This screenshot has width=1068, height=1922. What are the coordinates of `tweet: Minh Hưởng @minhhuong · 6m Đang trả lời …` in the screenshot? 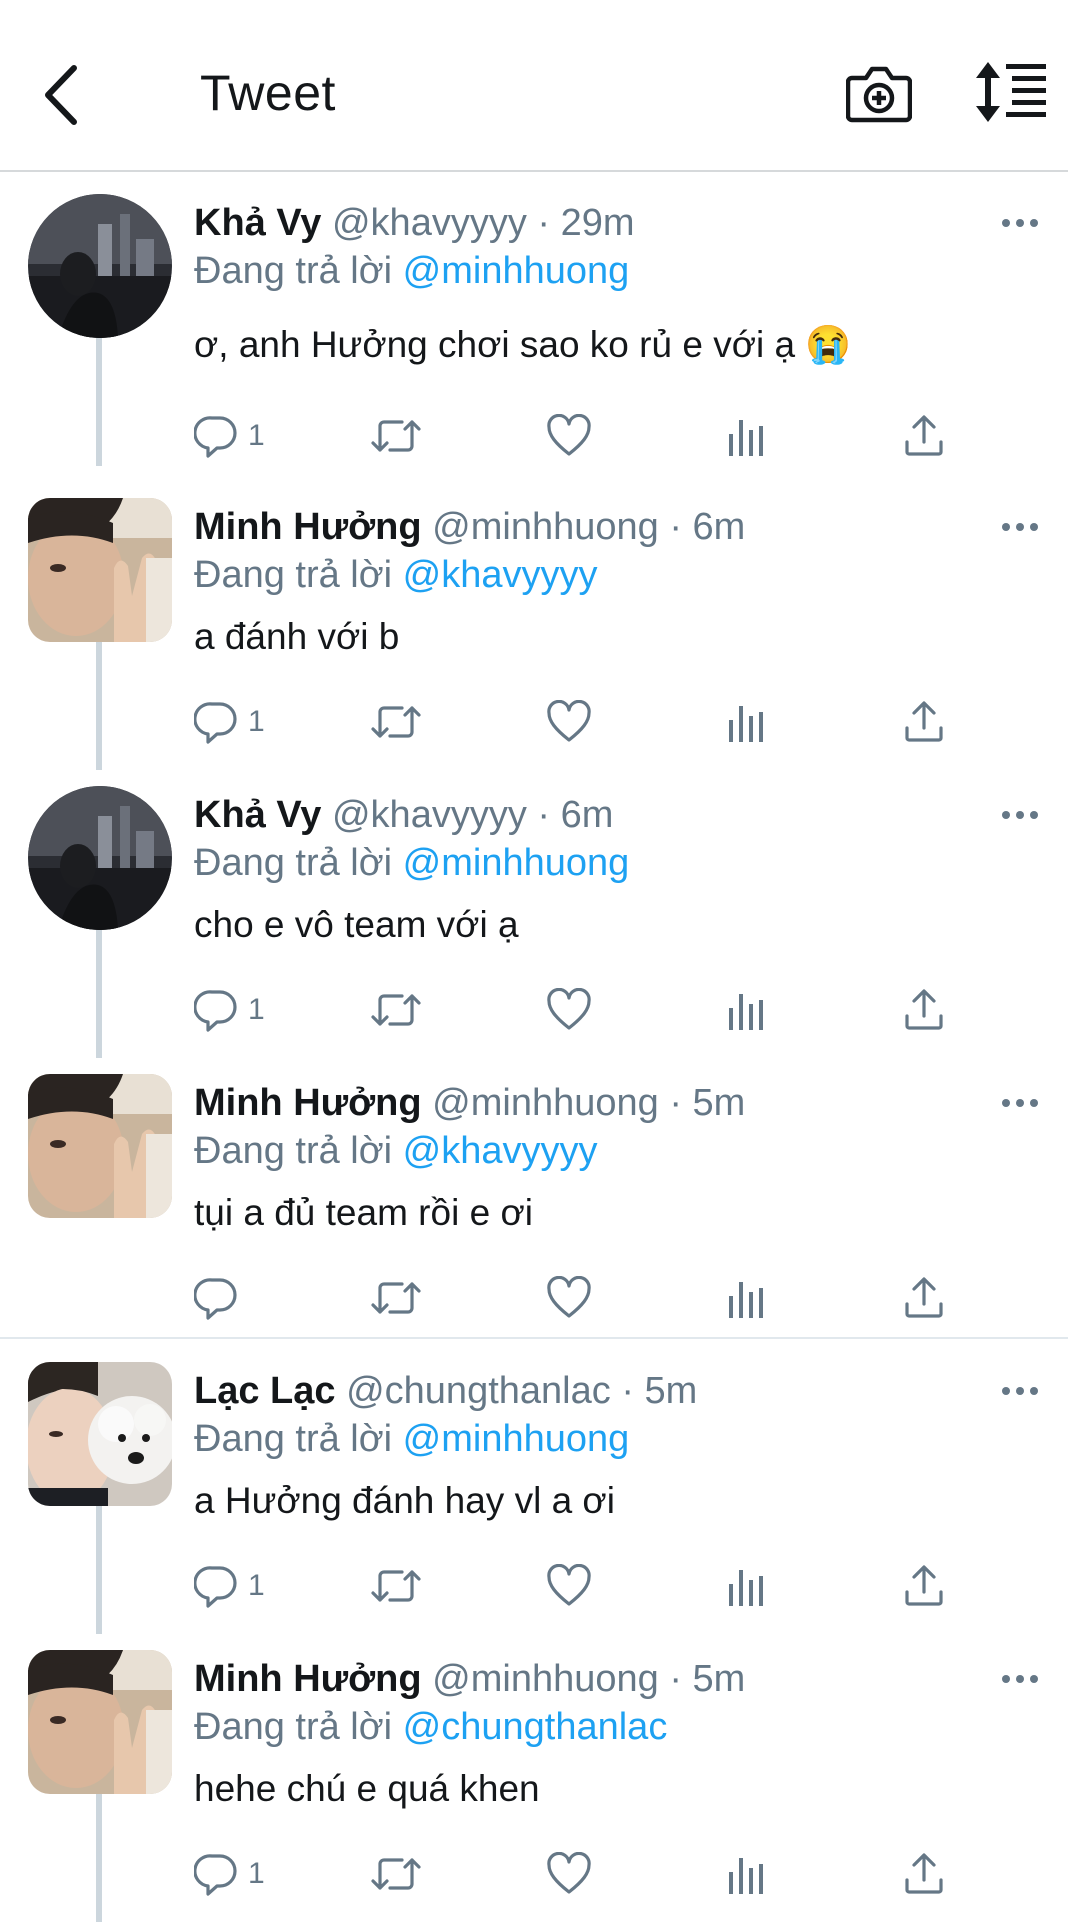 It's located at (534, 627).